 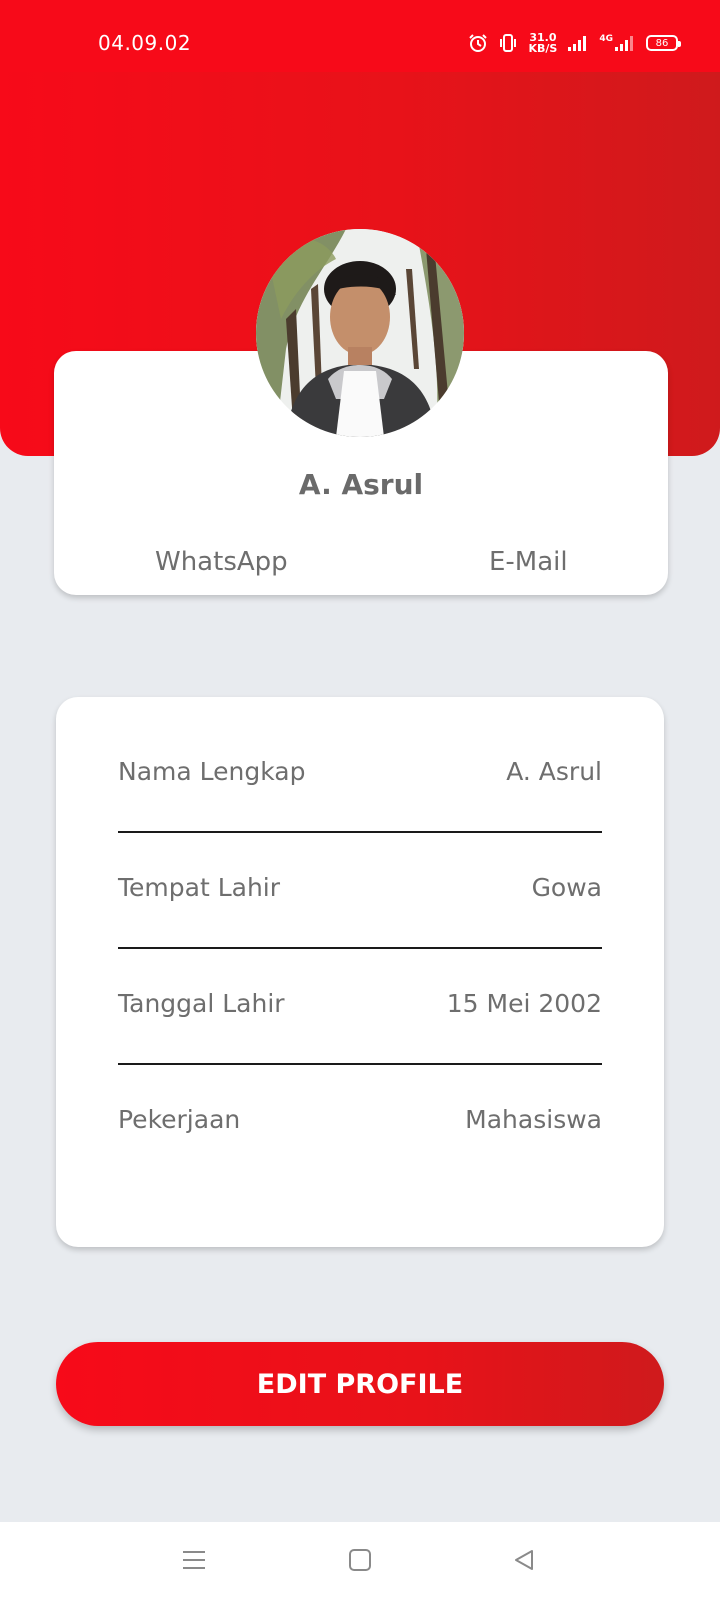 I want to click on signal-4g-icon: 4G, so click(x=617, y=43).